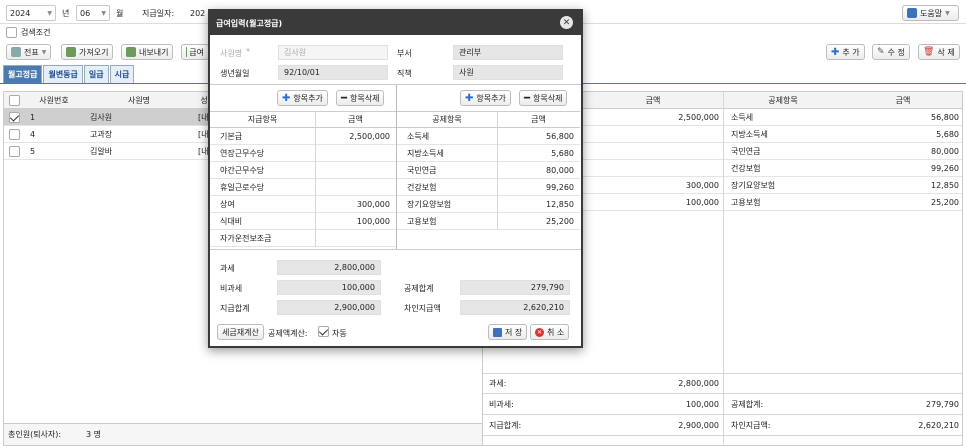  I want to click on deduction-item-name: 소득세, so click(418, 136).